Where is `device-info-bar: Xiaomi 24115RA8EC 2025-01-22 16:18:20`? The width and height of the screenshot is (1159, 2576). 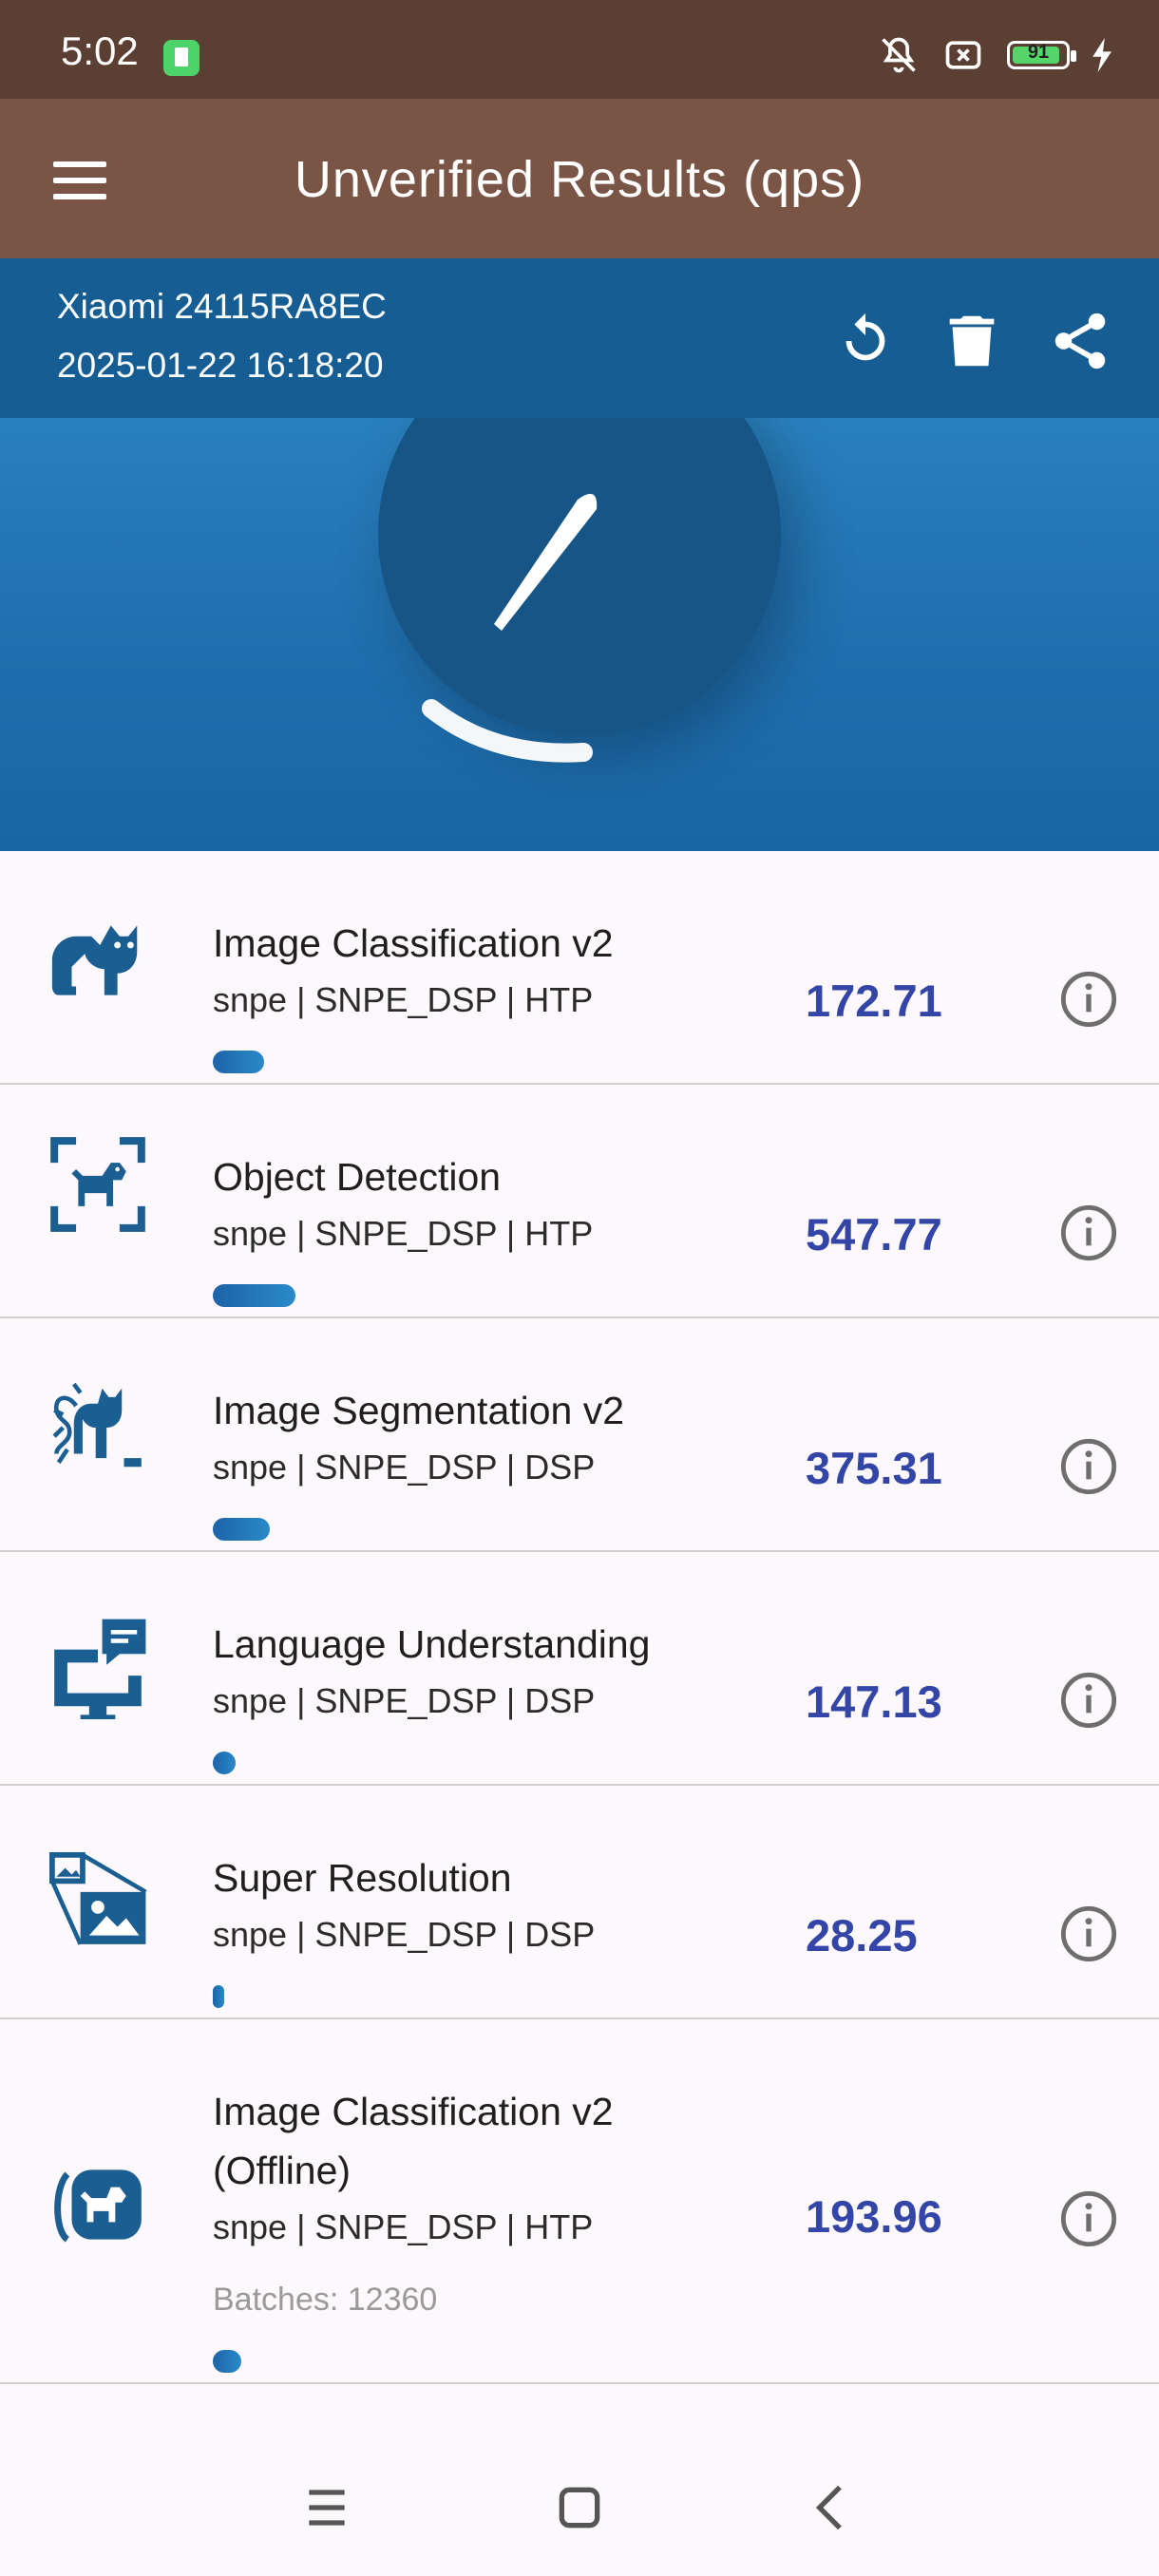
device-info-bar: Xiaomi 24115RA8EC 2025-01-22 16:18:20 is located at coordinates (579, 338).